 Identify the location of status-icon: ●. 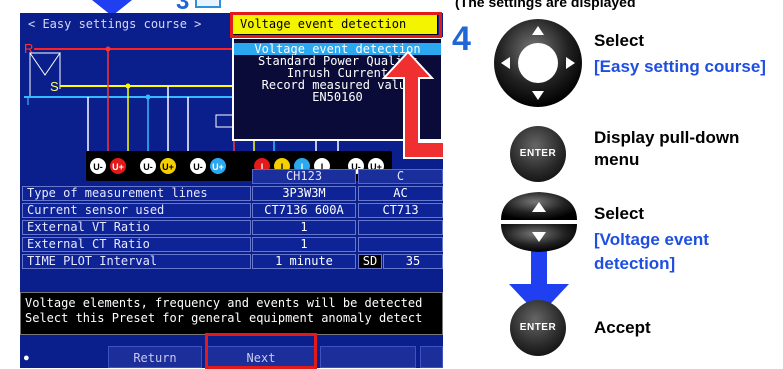
(26, 358).